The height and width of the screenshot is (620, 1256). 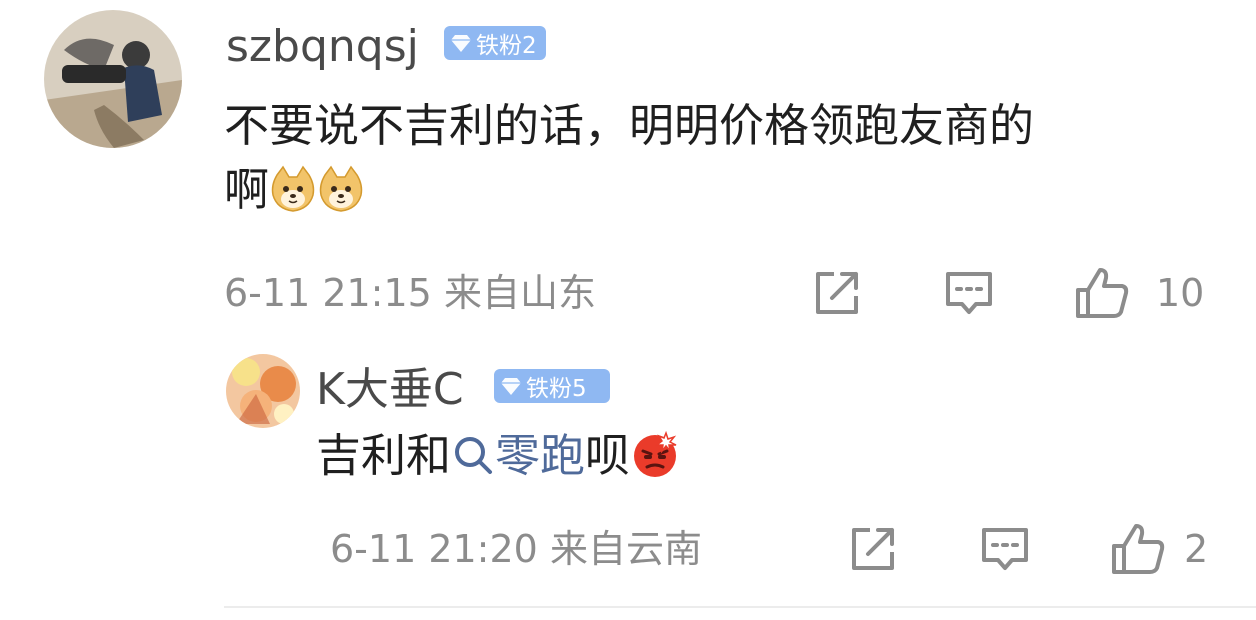 I want to click on reply-meta: 6-11 21:20 来自云南, so click(x=516, y=549).